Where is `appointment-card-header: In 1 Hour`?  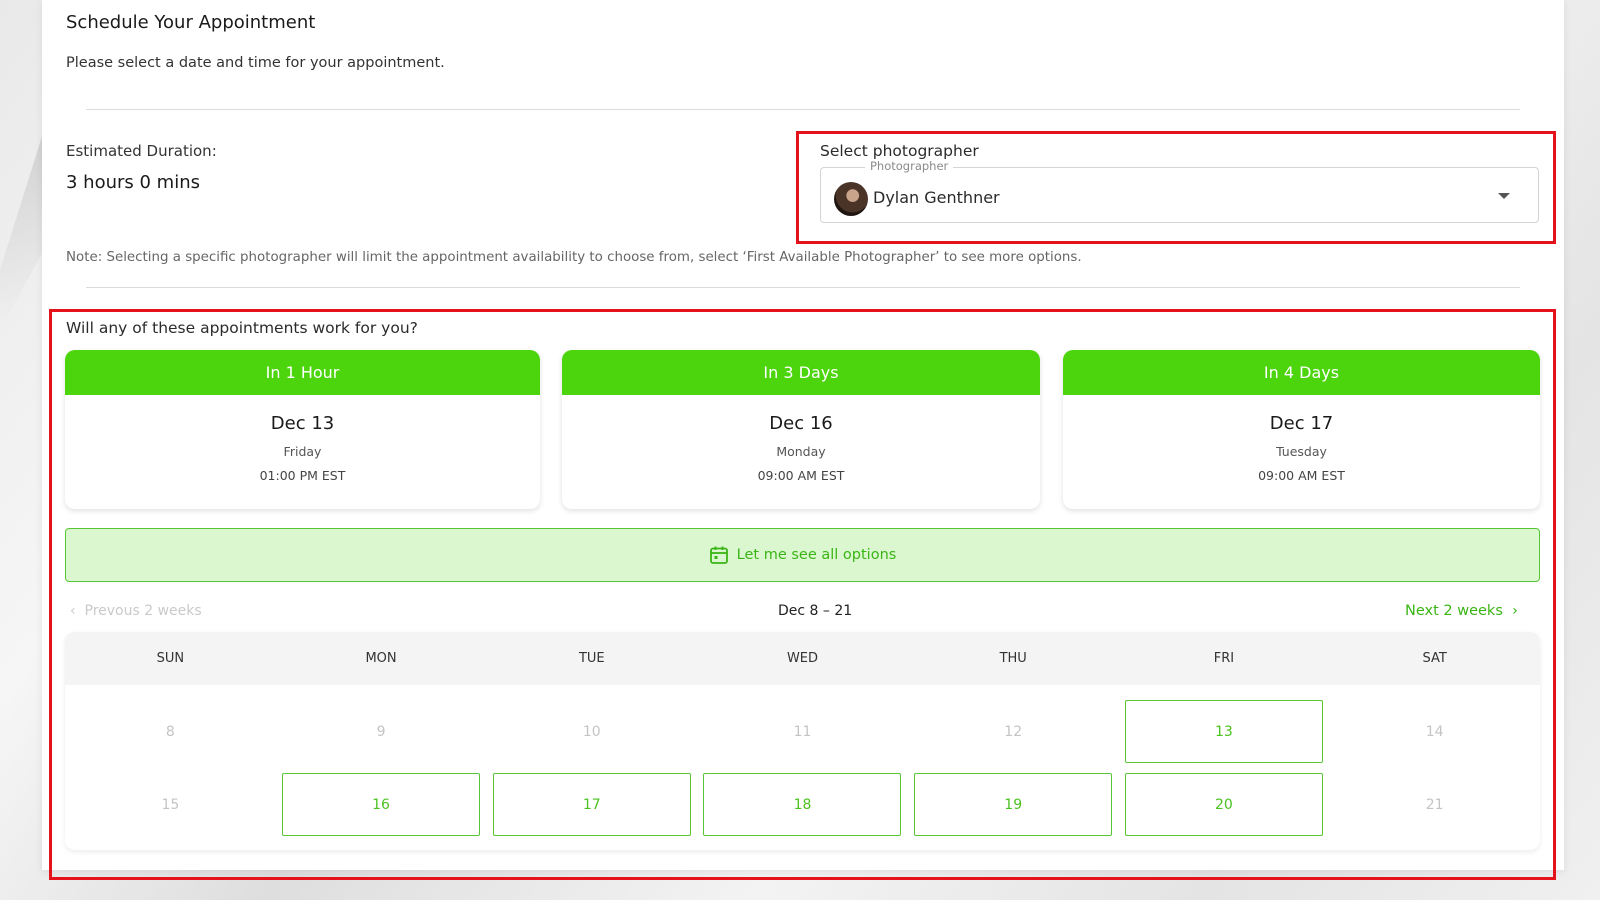 appointment-card-header: In 1 Hour is located at coordinates (302, 372).